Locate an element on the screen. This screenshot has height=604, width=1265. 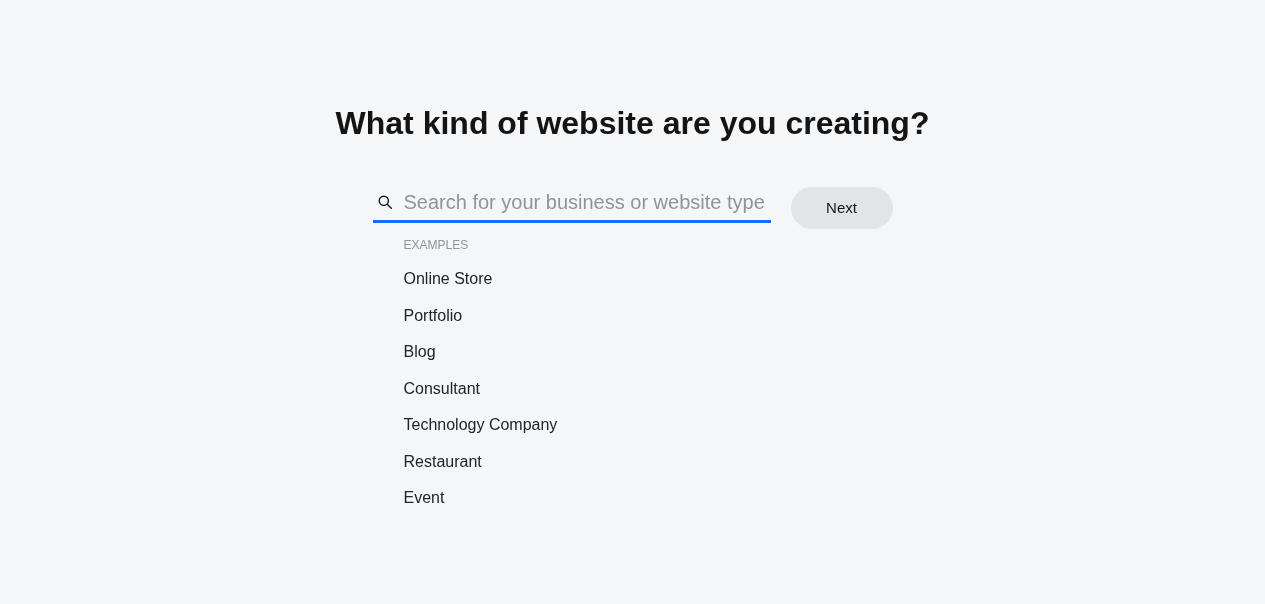
example-option: Restaurant is located at coordinates (442, 461).